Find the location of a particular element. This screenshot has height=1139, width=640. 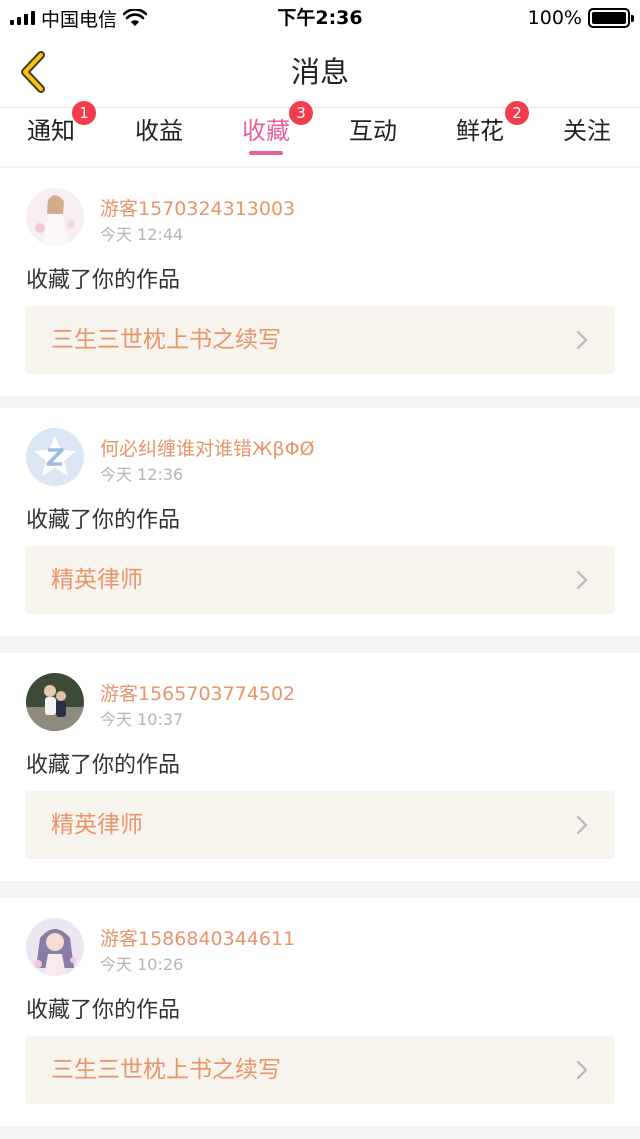

username: 游客1586840344611 is located at coordinates (197, 937).